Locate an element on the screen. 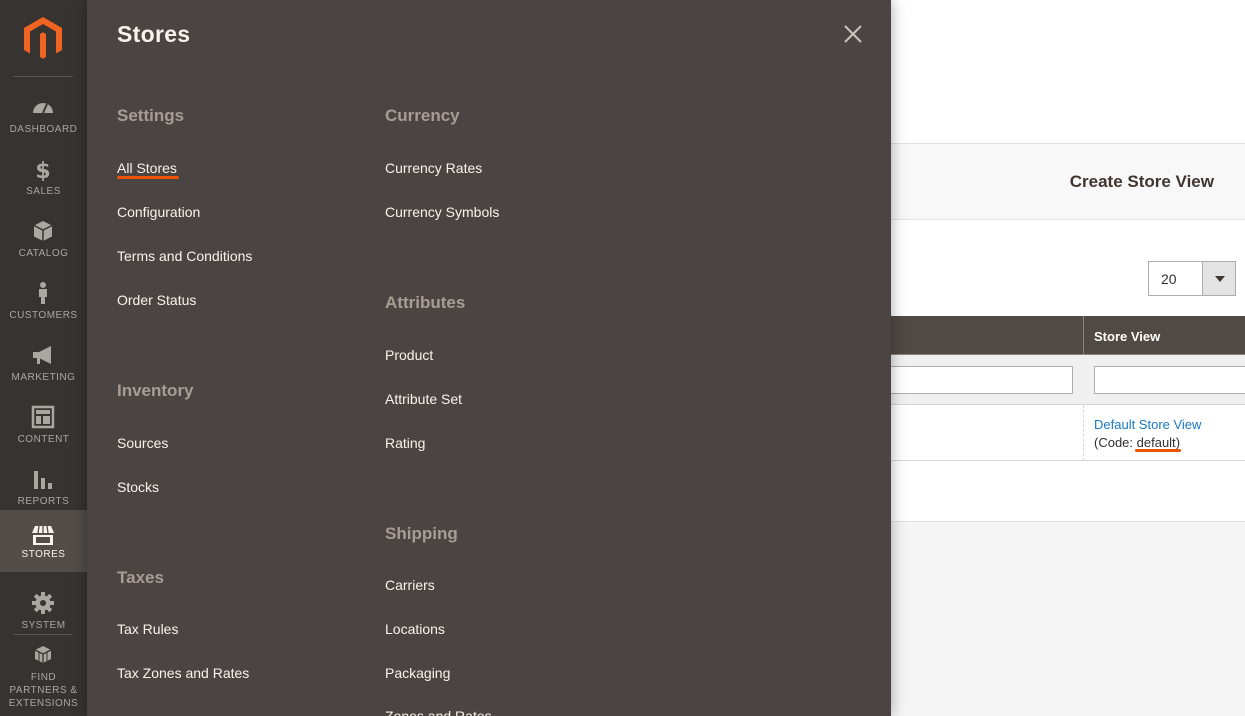 This screenshot has width=1245, height=716. default-store-view-link: Default Store View is located at coordinates (1147, 424).